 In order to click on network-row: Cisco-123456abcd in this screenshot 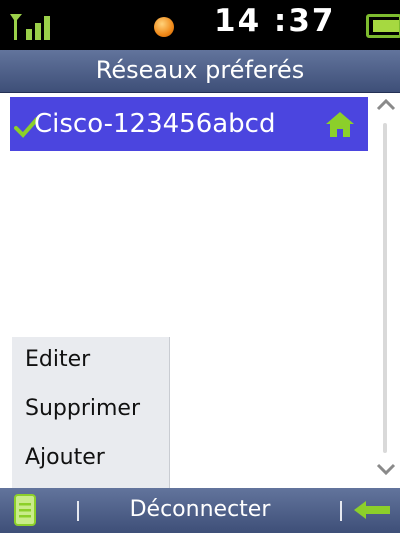, I will do `click(189, 124)`.